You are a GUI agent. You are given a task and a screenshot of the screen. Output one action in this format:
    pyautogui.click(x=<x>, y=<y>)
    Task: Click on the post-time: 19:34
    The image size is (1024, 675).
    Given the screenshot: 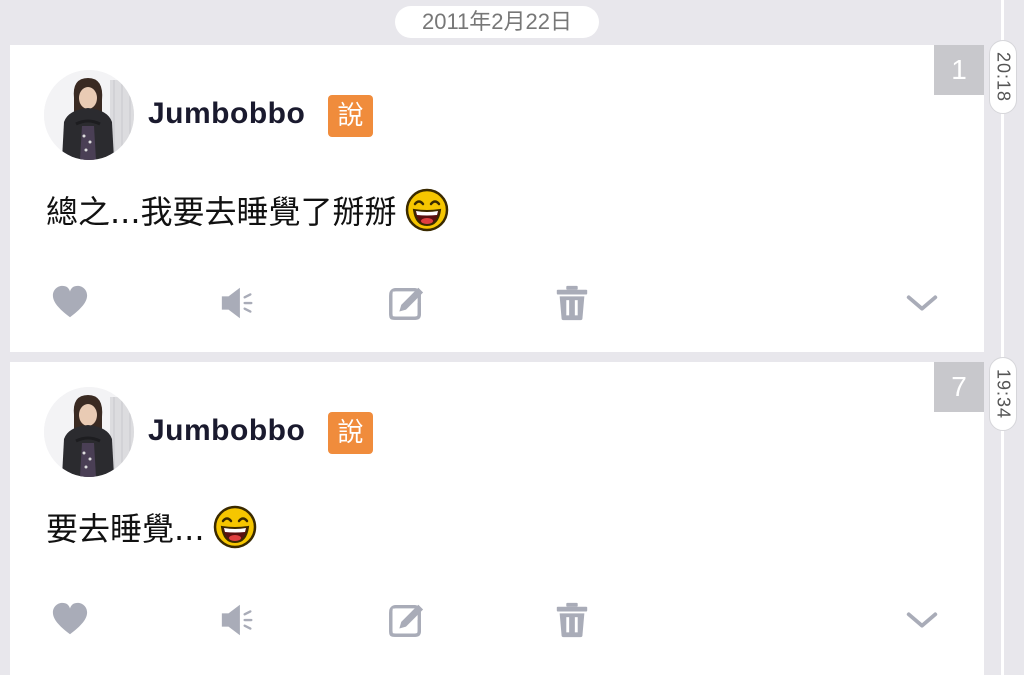 What is the action you would take?
    pyautogui.click(x=1003, y=394)
    